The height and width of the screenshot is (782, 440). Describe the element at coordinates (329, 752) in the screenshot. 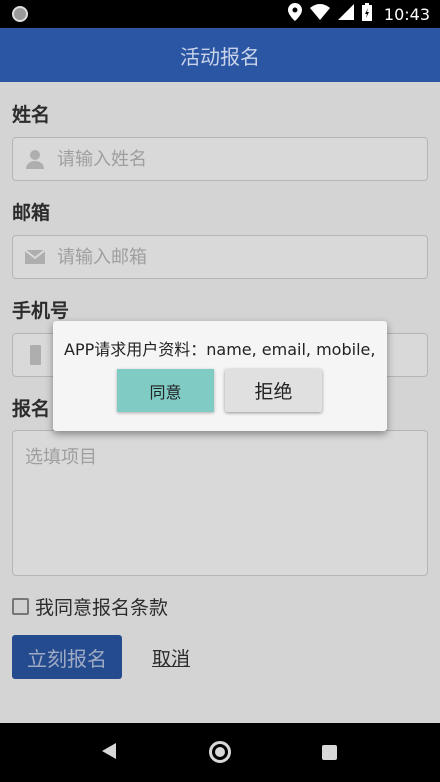

I see `recent-apps-icon` at that location.